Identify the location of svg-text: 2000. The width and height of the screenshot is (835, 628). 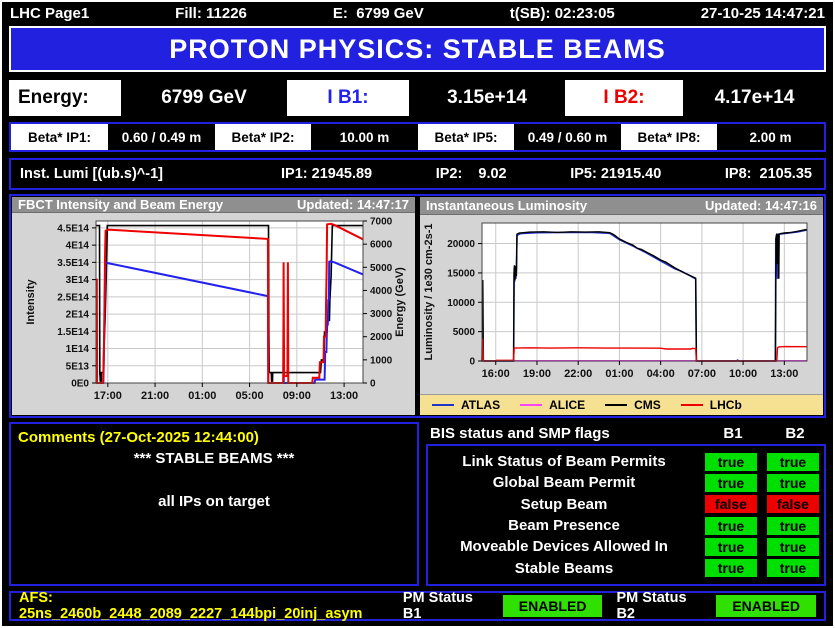
(381, 337).